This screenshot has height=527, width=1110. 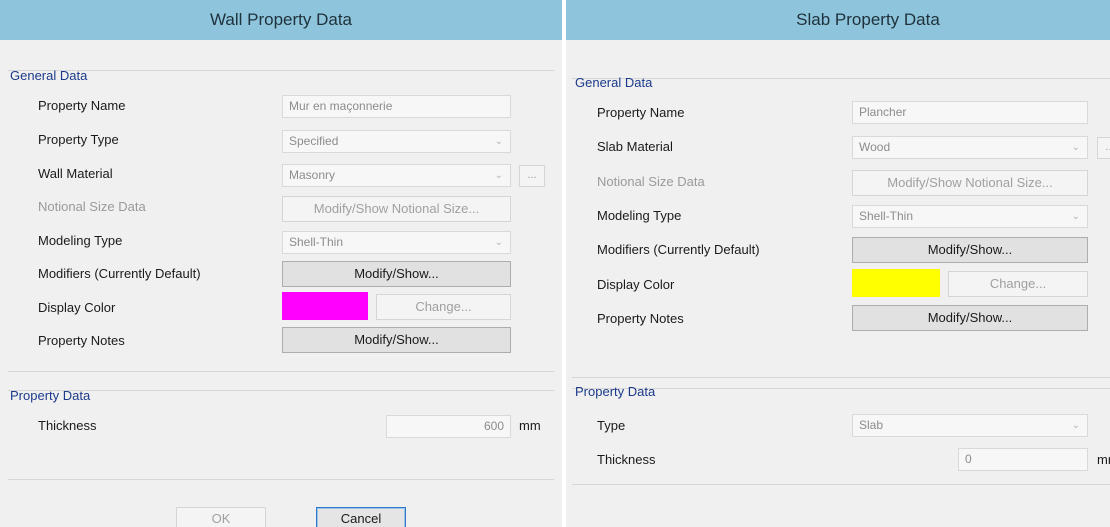 I want to click on wall-dialog-title: Wall Property Data, so click(x=281, y=20).